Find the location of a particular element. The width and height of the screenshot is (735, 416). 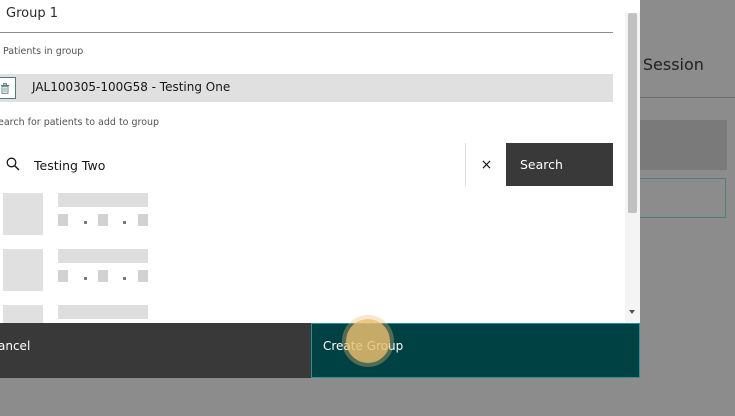

results-scrollbar is located at coordinates (632, 168).